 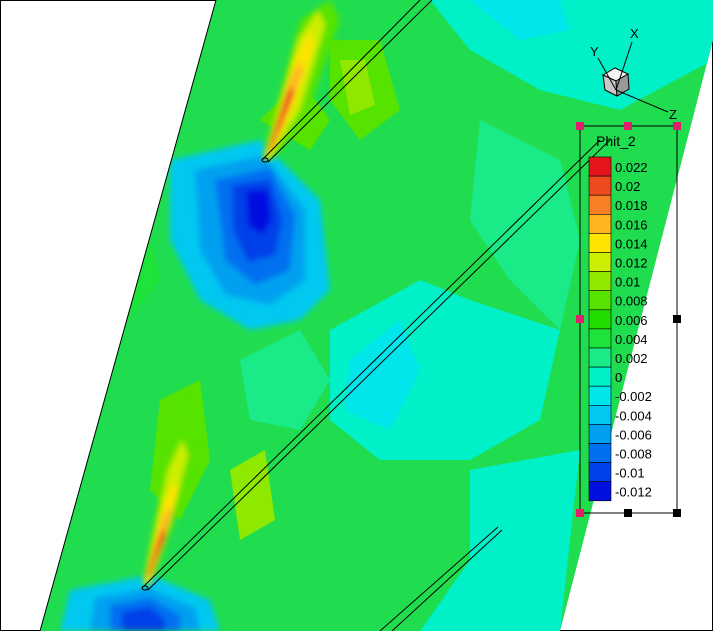 What do you see at coordinates (631, 301) in the screenshot?
I see `legend-label: 0.008` at bounding box center [631, 301].